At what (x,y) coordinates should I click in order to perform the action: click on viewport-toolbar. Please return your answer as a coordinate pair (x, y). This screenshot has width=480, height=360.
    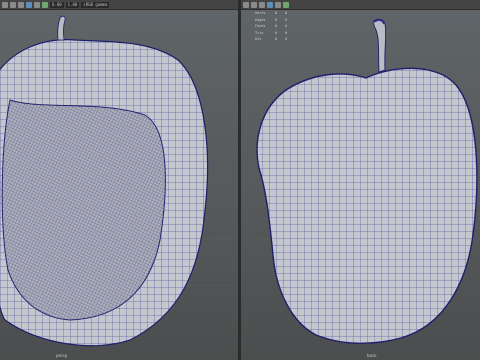
    Looking at the image, I should click on (360, 5).